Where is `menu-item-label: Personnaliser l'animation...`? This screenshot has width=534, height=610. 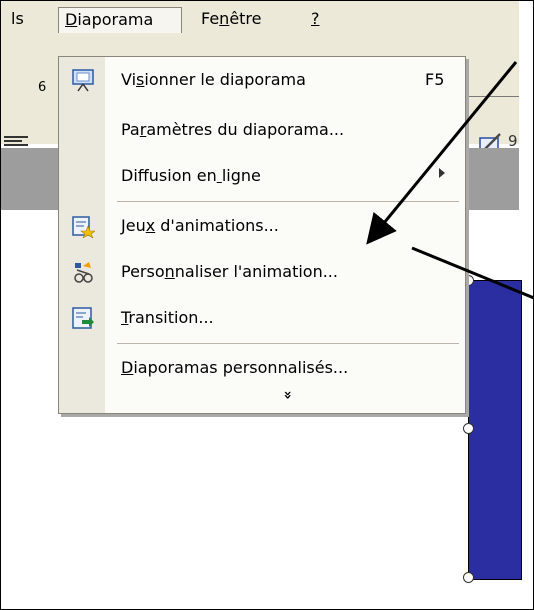 menu-item-label: Personnaliser l'animation... is located at coordinates (229, 271).